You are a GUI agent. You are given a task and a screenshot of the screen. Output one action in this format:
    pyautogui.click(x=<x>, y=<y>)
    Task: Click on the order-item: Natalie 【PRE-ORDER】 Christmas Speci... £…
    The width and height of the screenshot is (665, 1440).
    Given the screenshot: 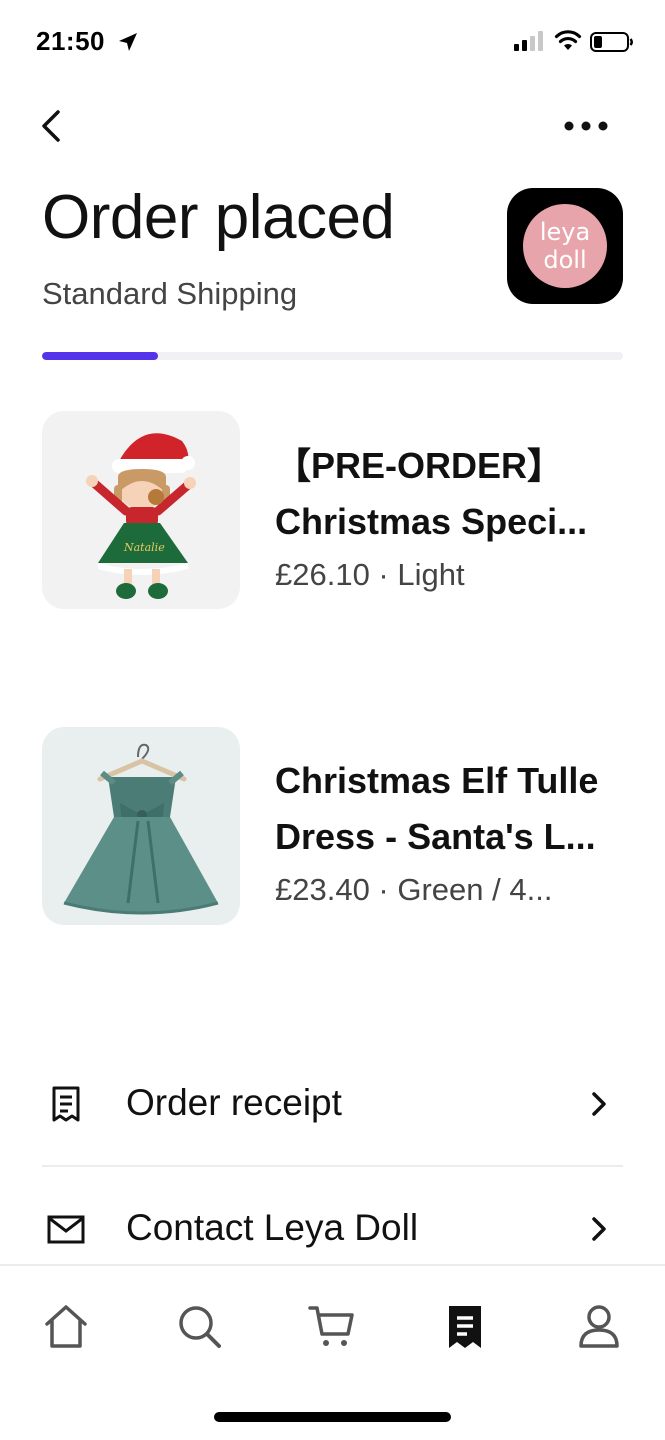 What is the action you would take?
    pyautogui.click(x=332, y=511)
    